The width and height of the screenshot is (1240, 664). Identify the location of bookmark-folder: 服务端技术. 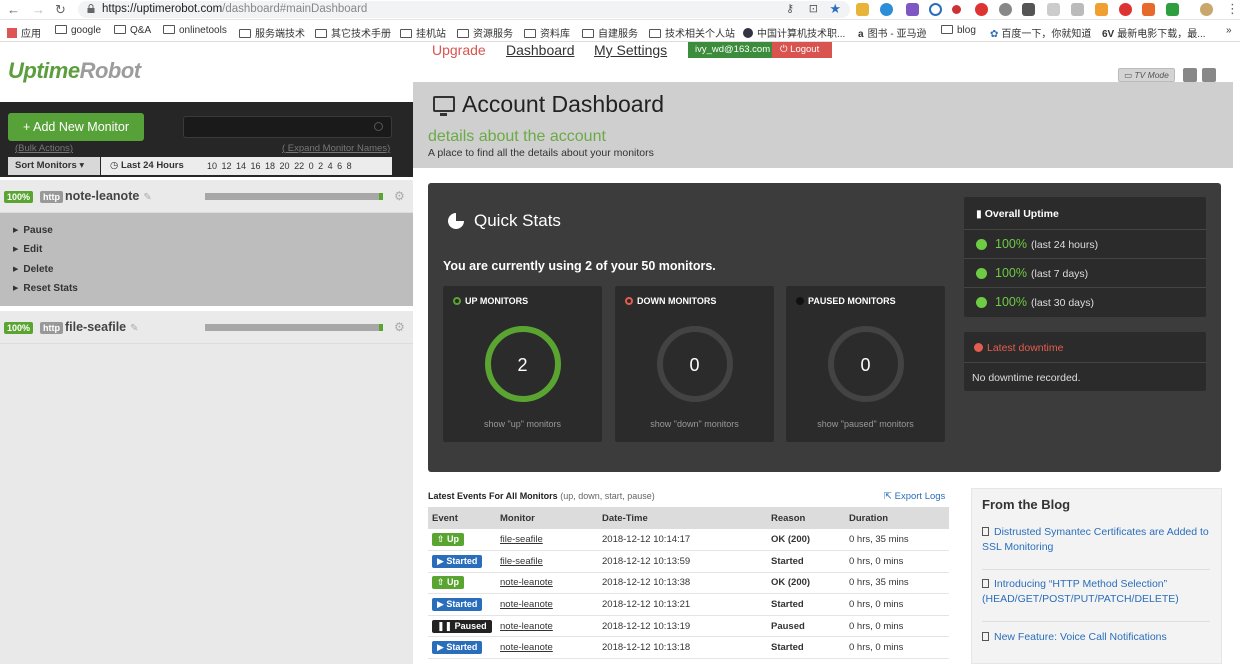
(272, 32).